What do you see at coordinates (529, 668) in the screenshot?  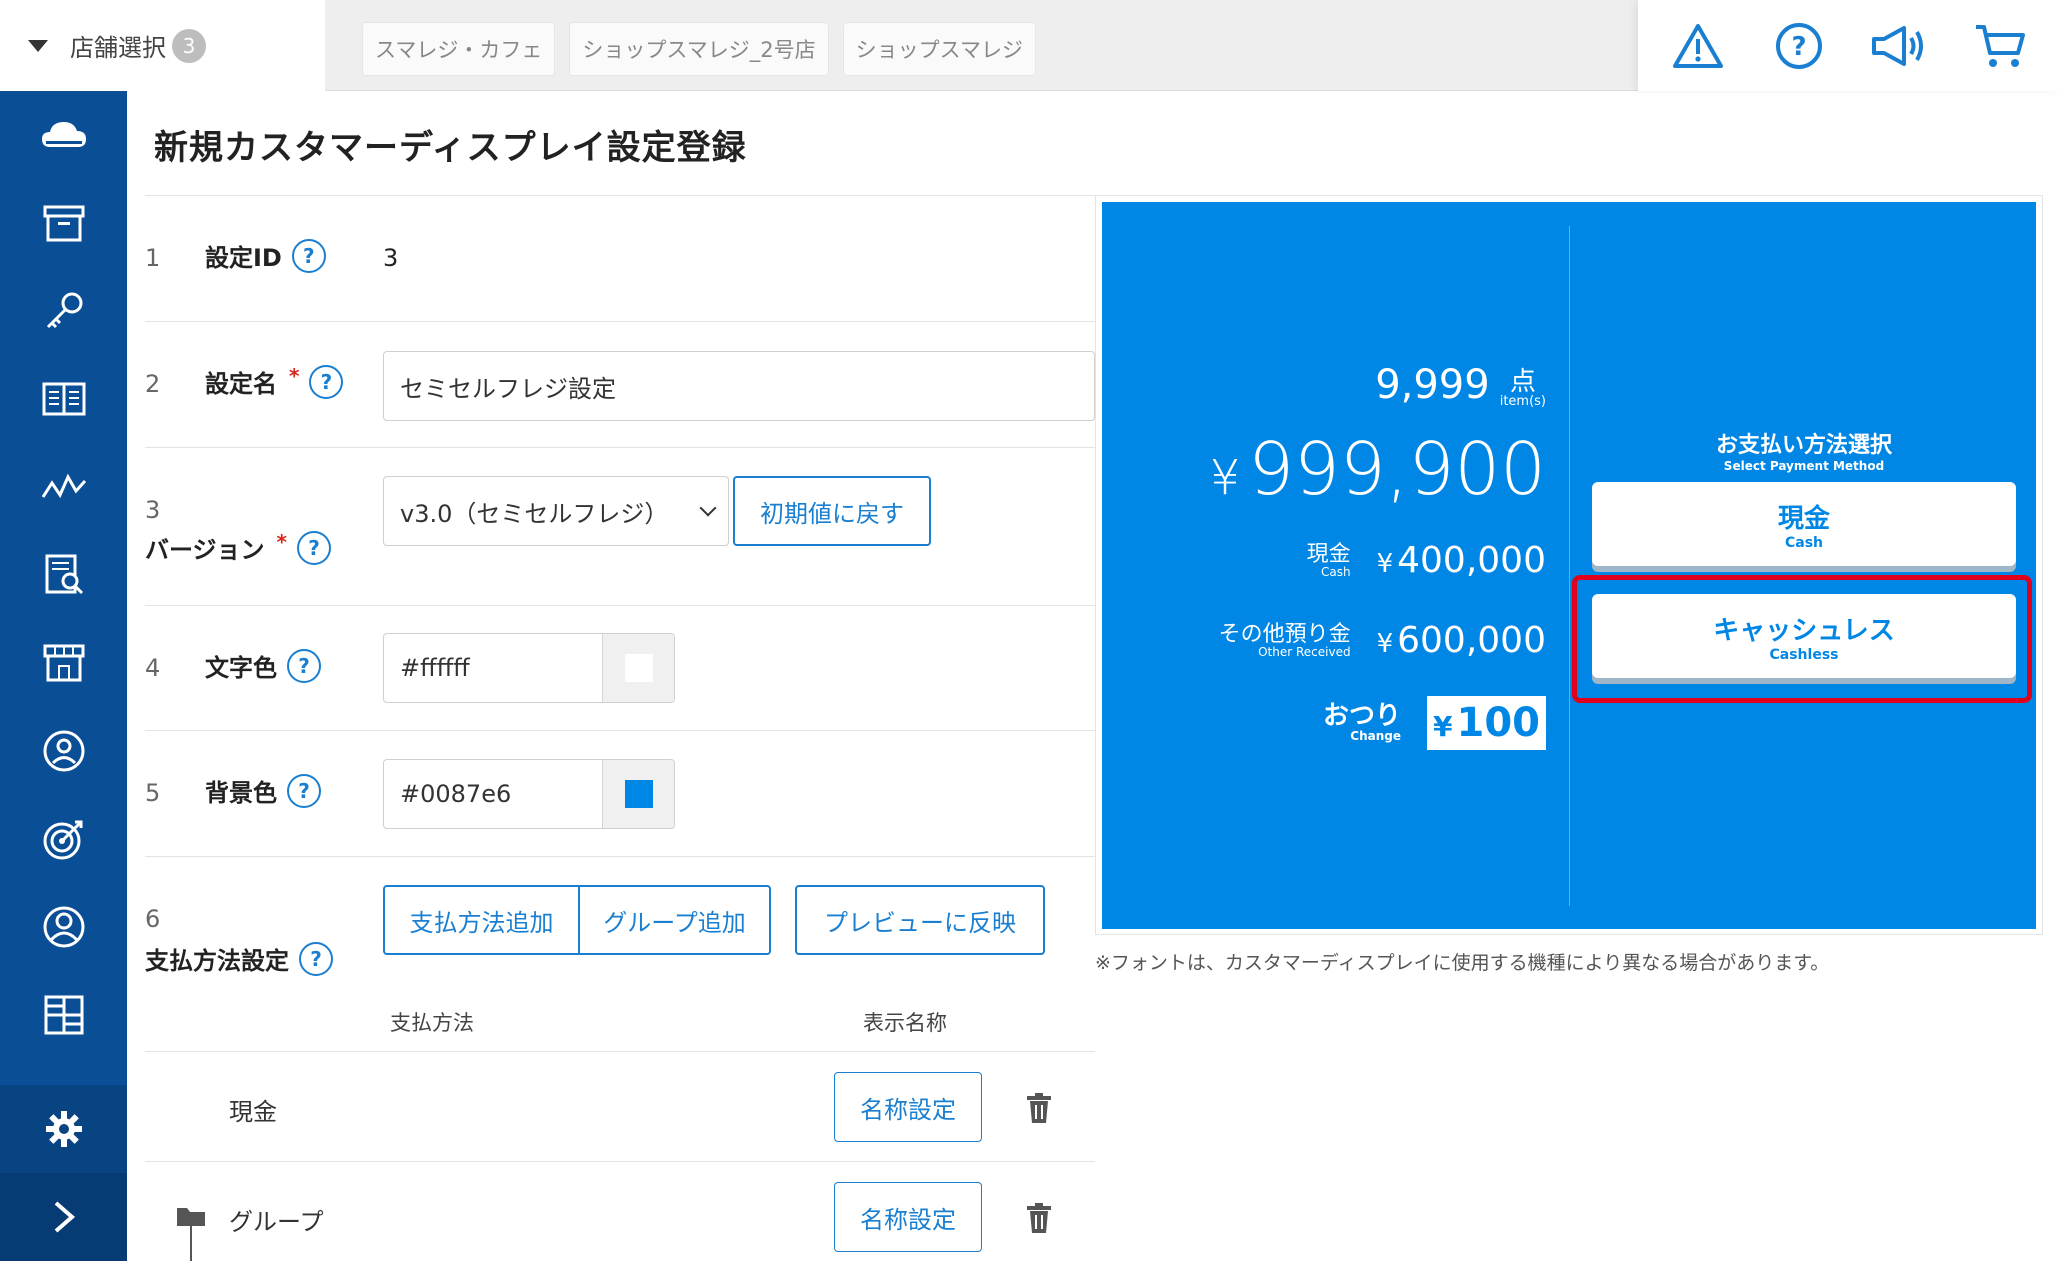 I see `text-color-input: #ffffff` at bounding box center [529, 668].